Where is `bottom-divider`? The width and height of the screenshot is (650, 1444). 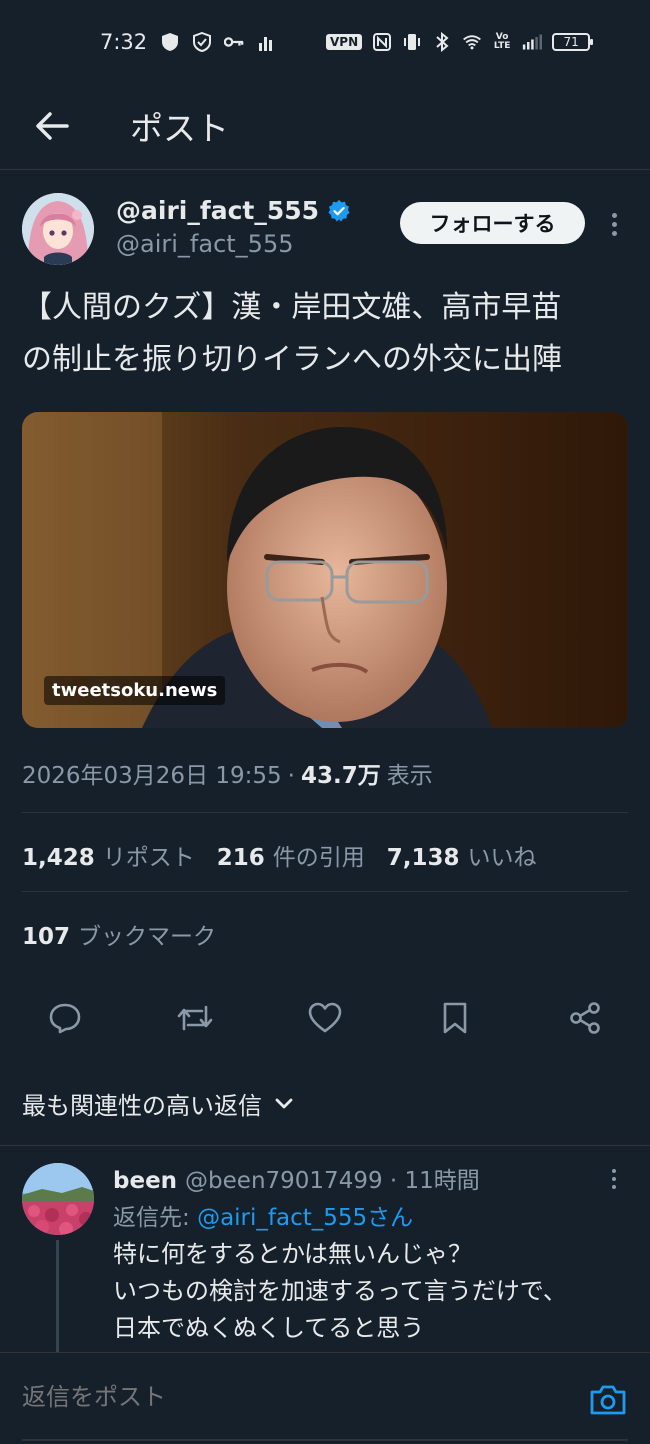 bottom-divider is located at coordinates (325, 1440).